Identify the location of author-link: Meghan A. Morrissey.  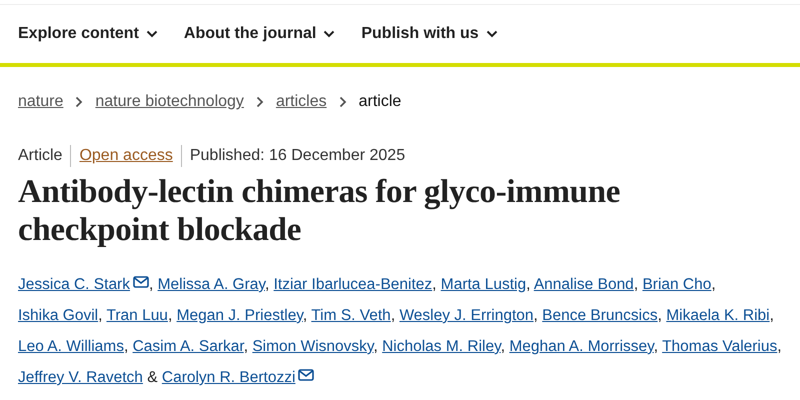
(581, 346).